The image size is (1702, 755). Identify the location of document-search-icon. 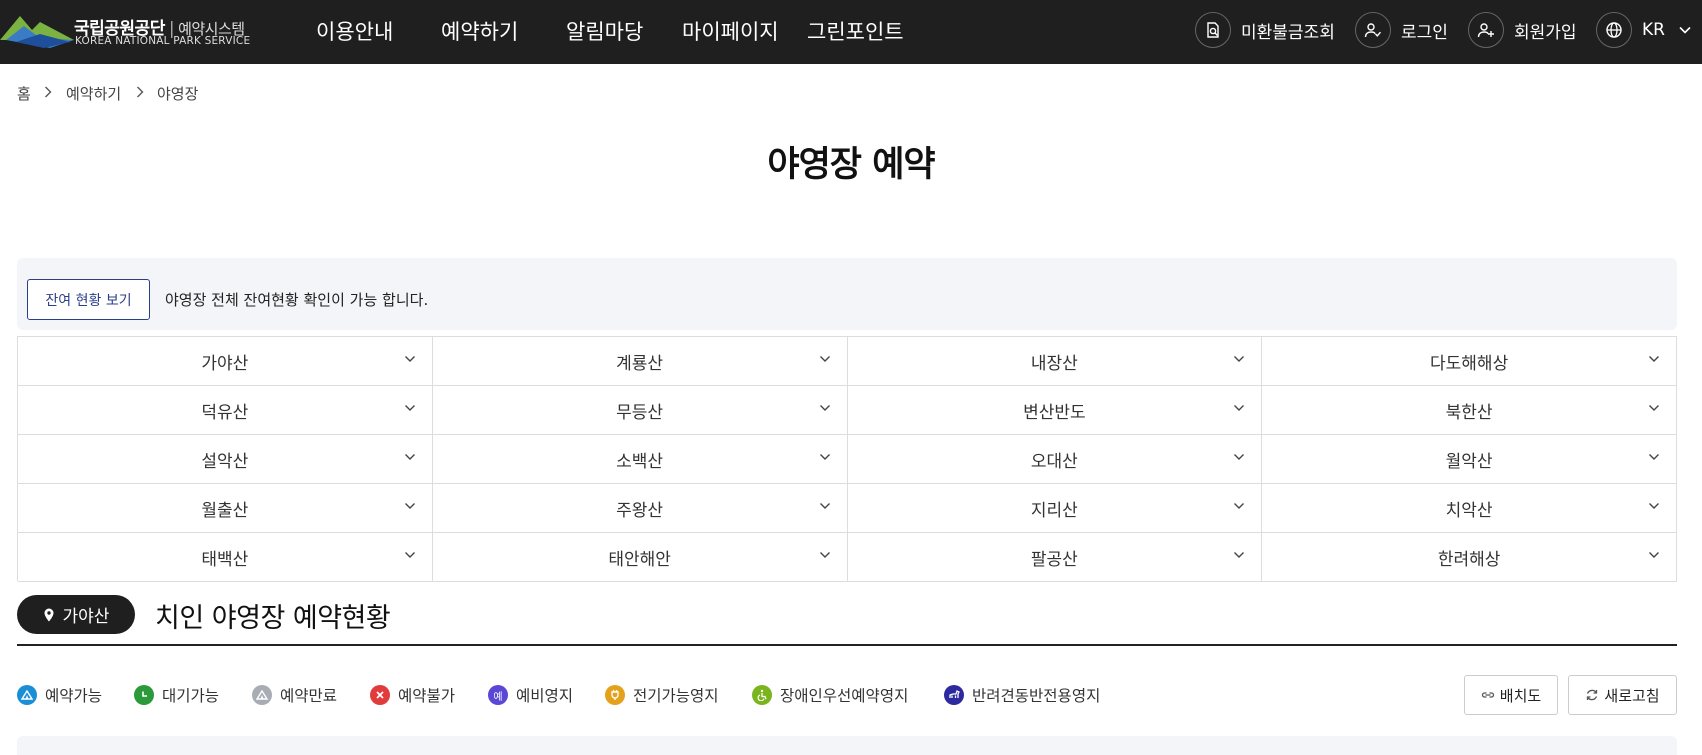
(1213, 30).